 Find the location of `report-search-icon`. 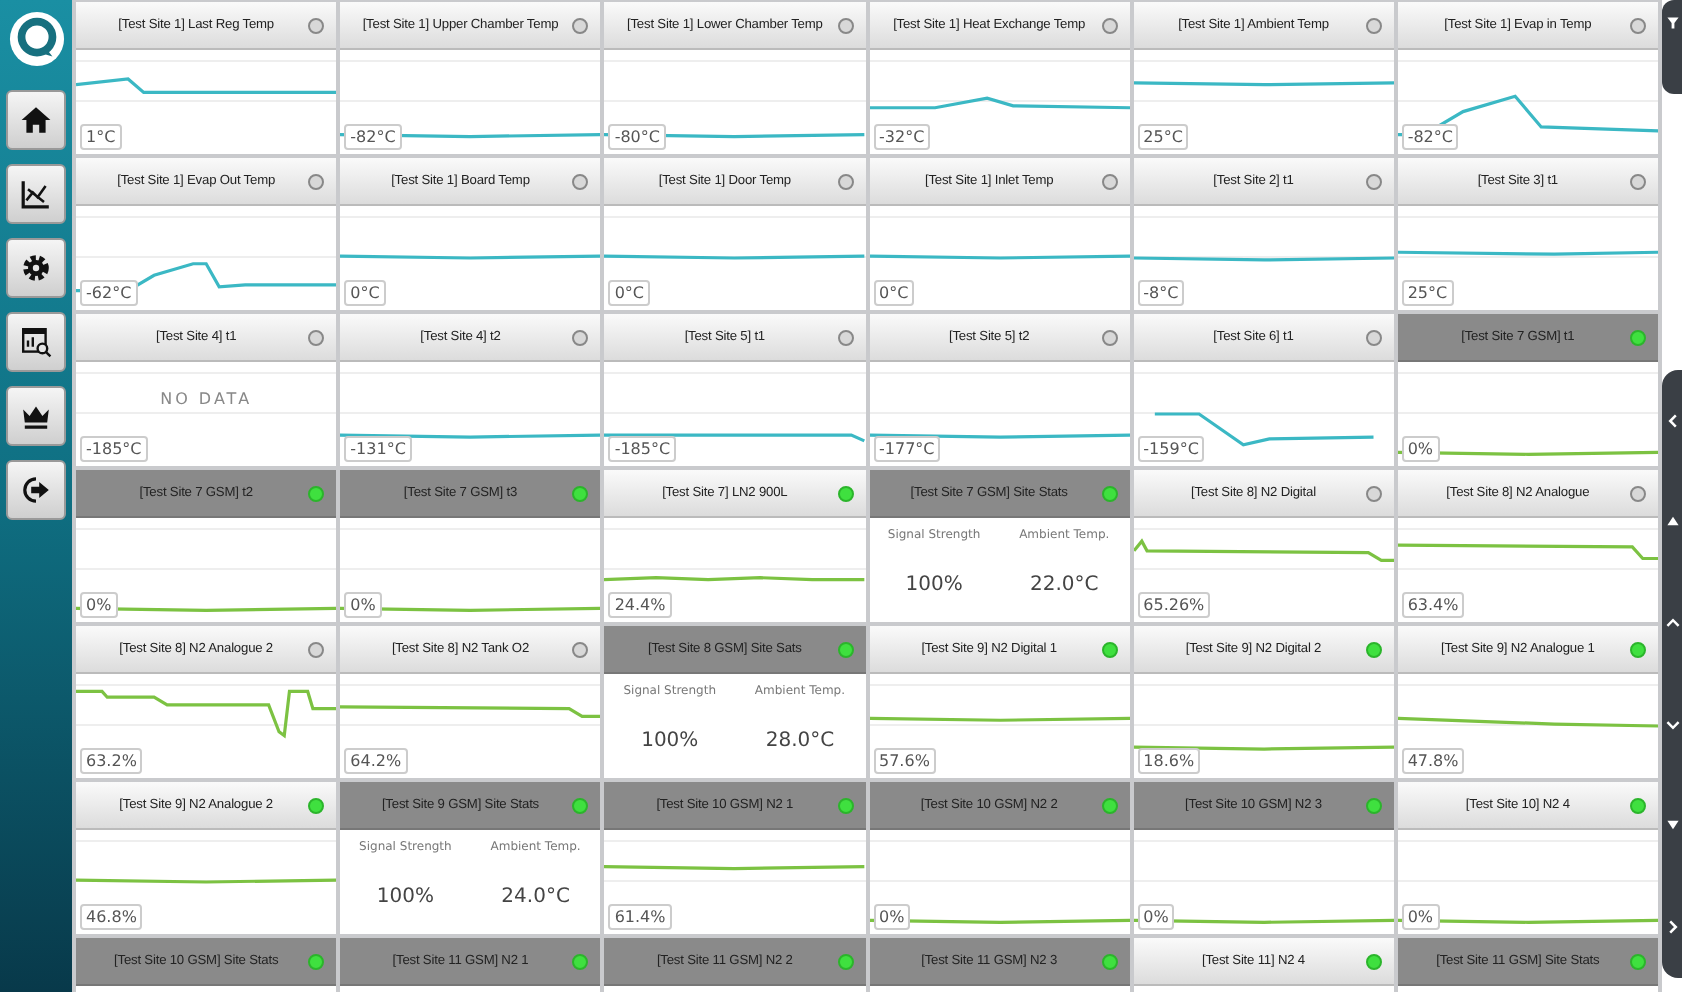

report-search-icon is located at coordinates (36, 342).